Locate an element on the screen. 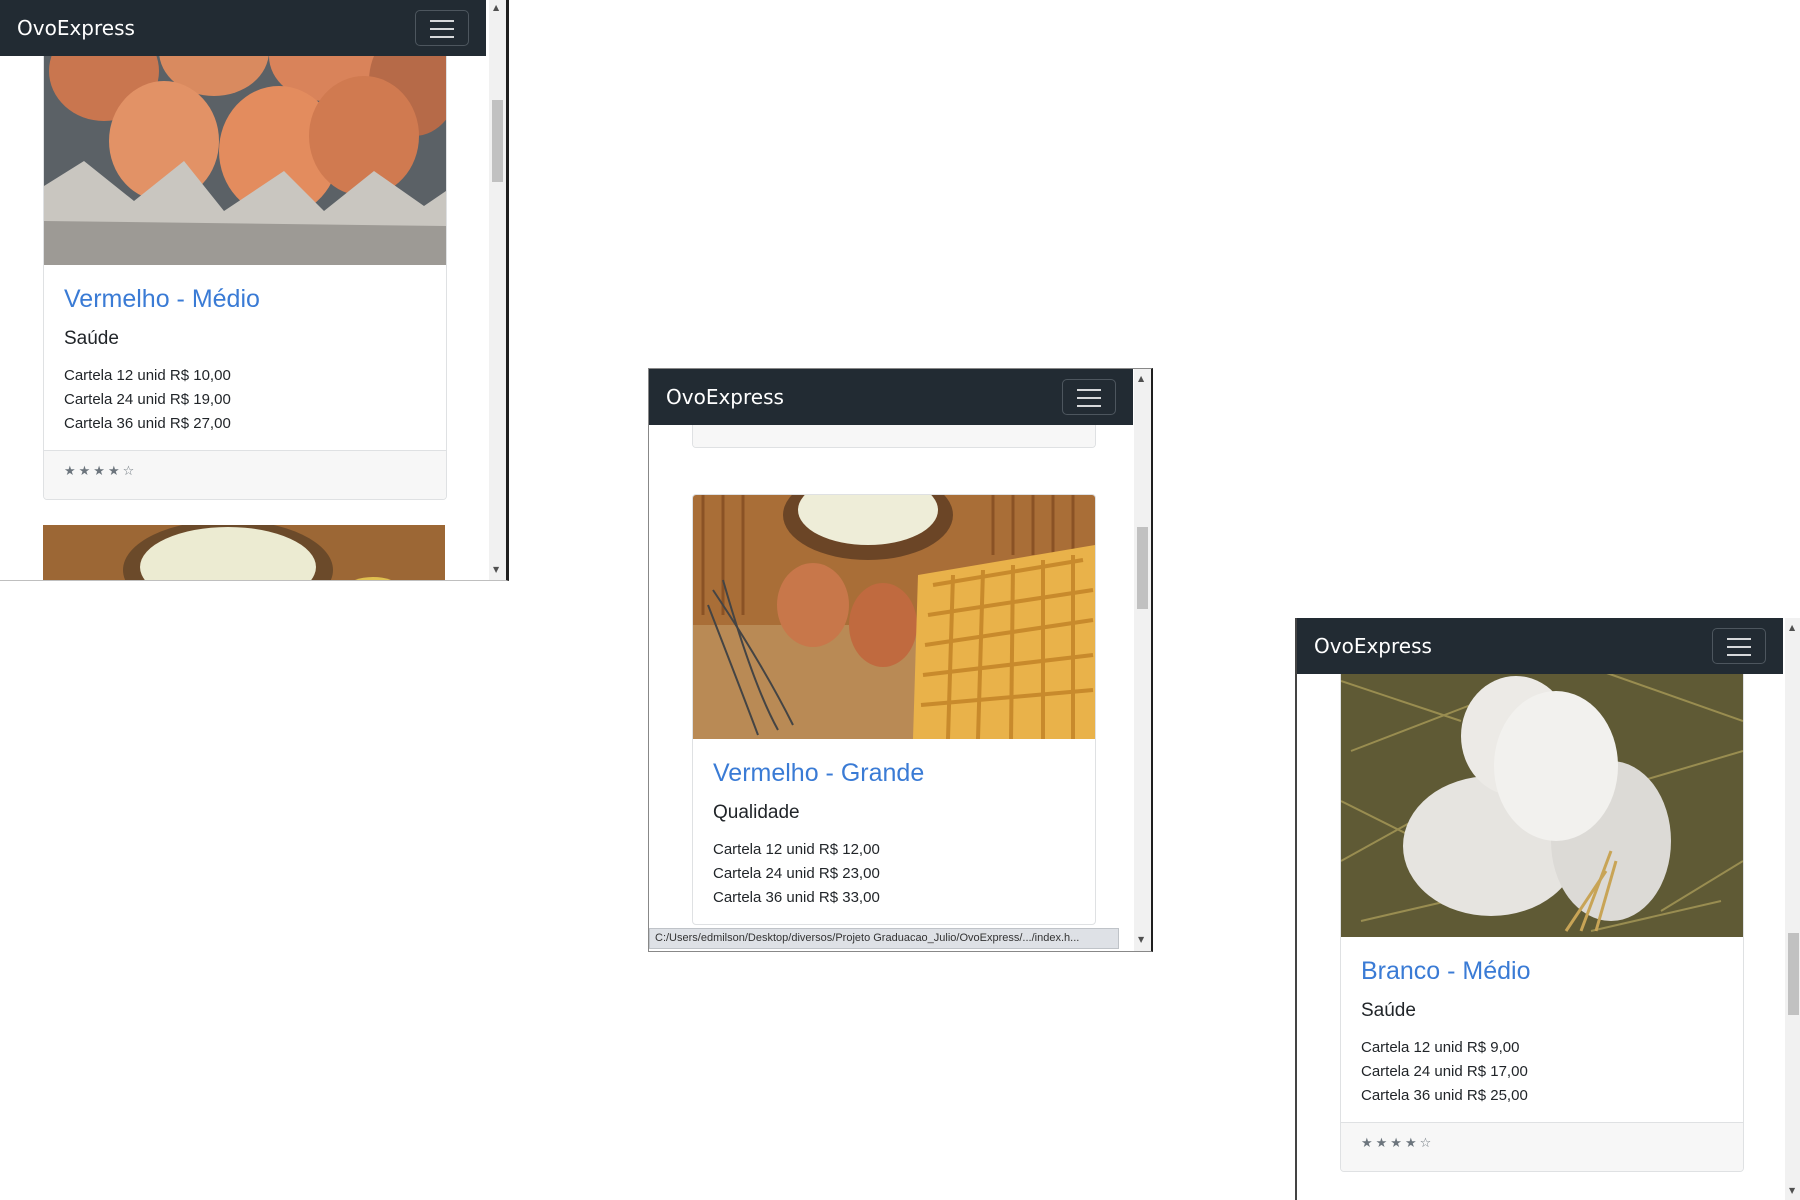 This screenshot has width=1800, height=1200. price-line: Cartela 36 unid R$ 33,00 is located at coordinates (796, 897).